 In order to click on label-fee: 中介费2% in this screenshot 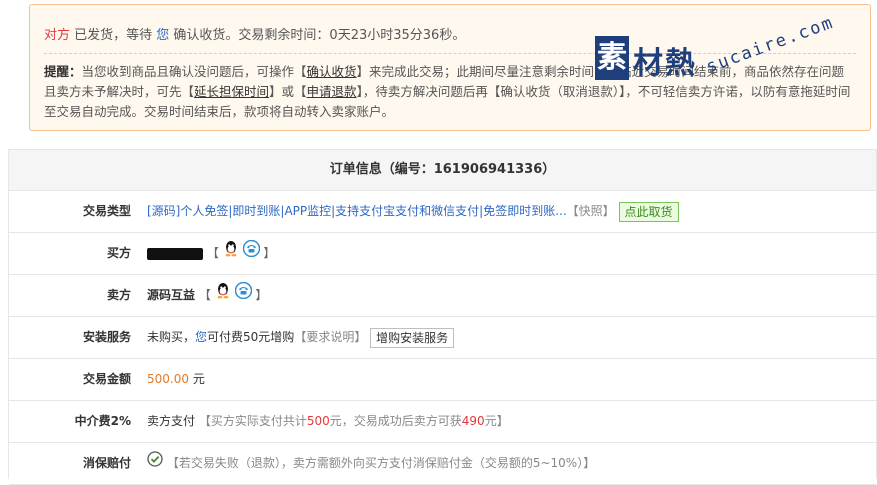, I will do `click(102, 421)`.